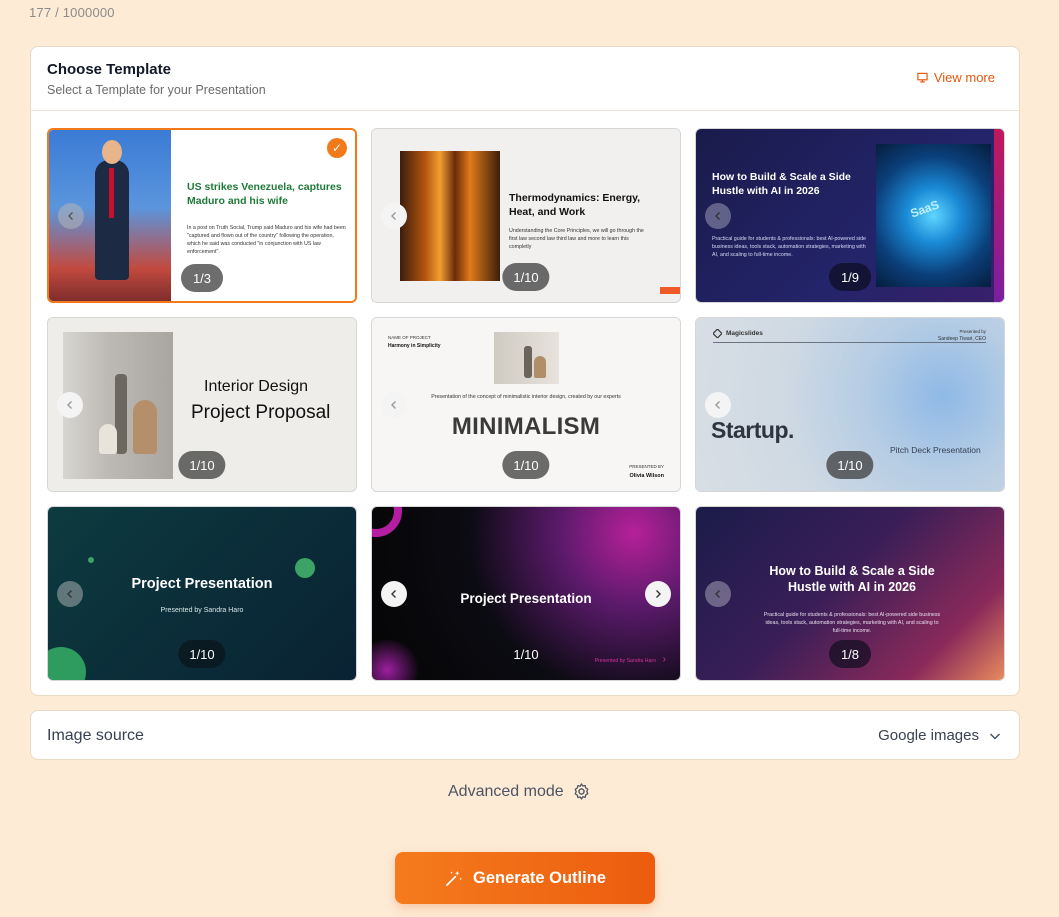  I want to click on saas-label: SaaS, so click(924, 209).